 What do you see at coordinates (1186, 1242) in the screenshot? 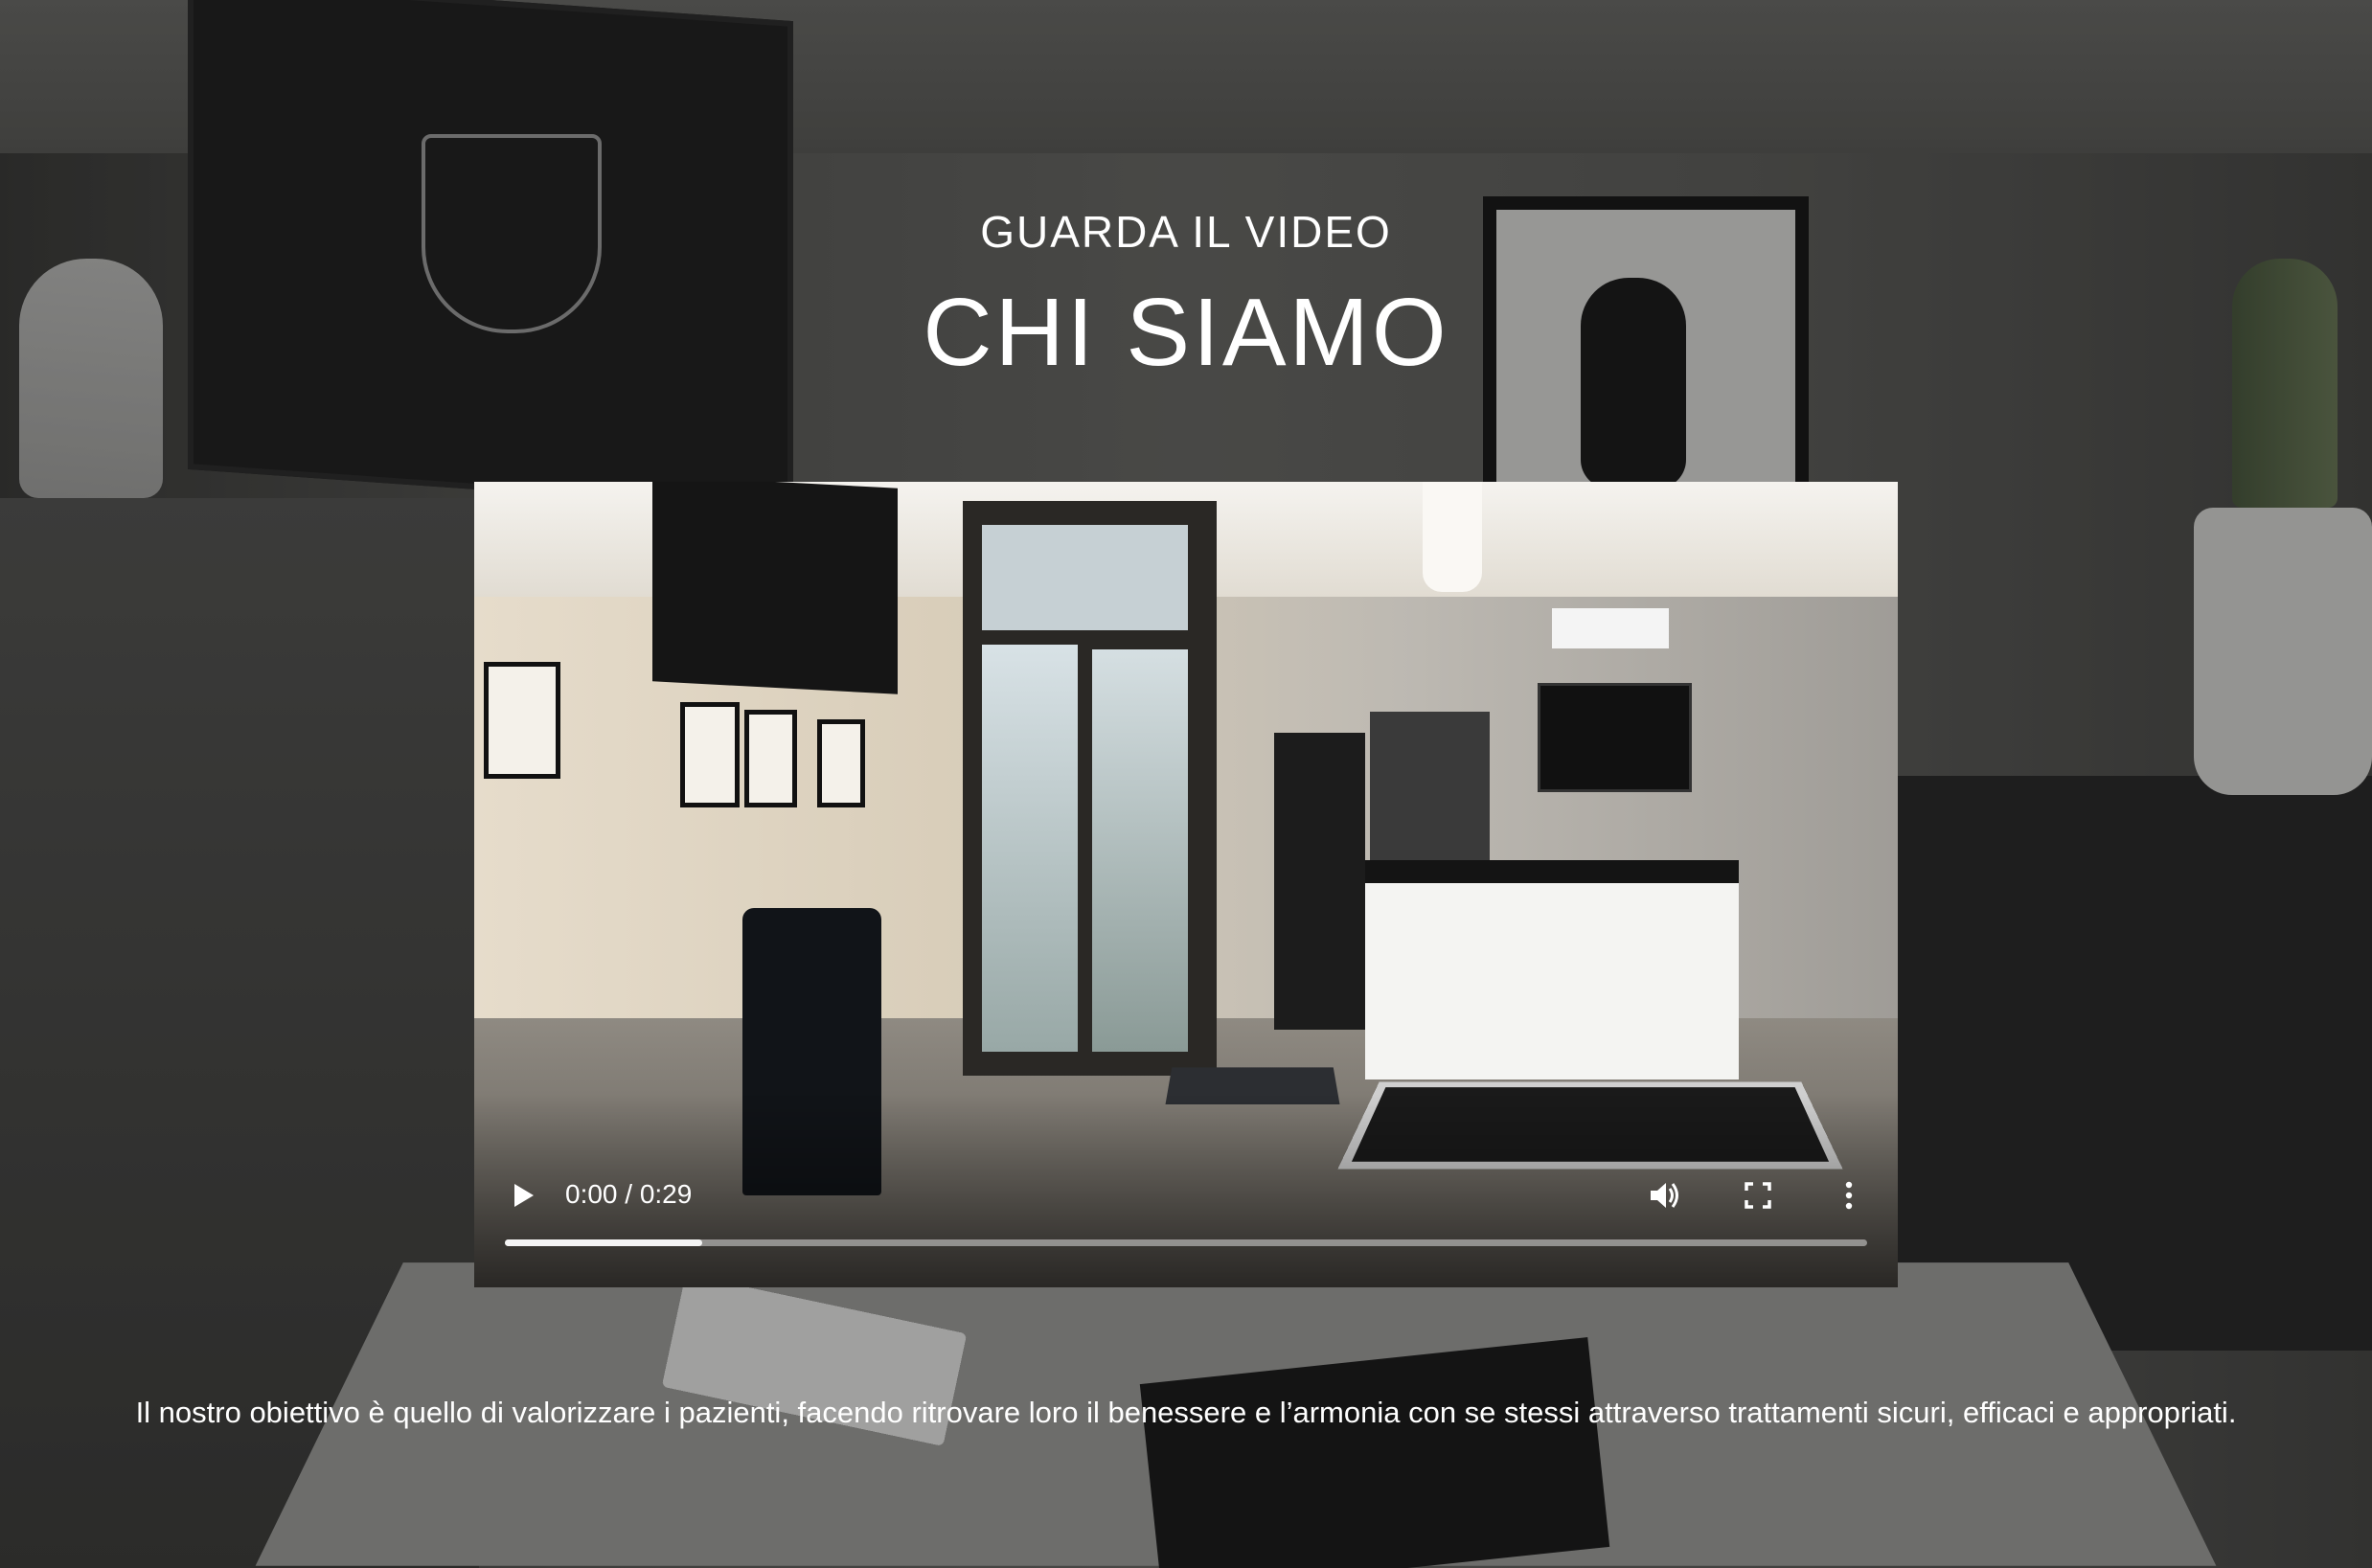
I see `progress-bar` at bounding box center [1186, 1242].